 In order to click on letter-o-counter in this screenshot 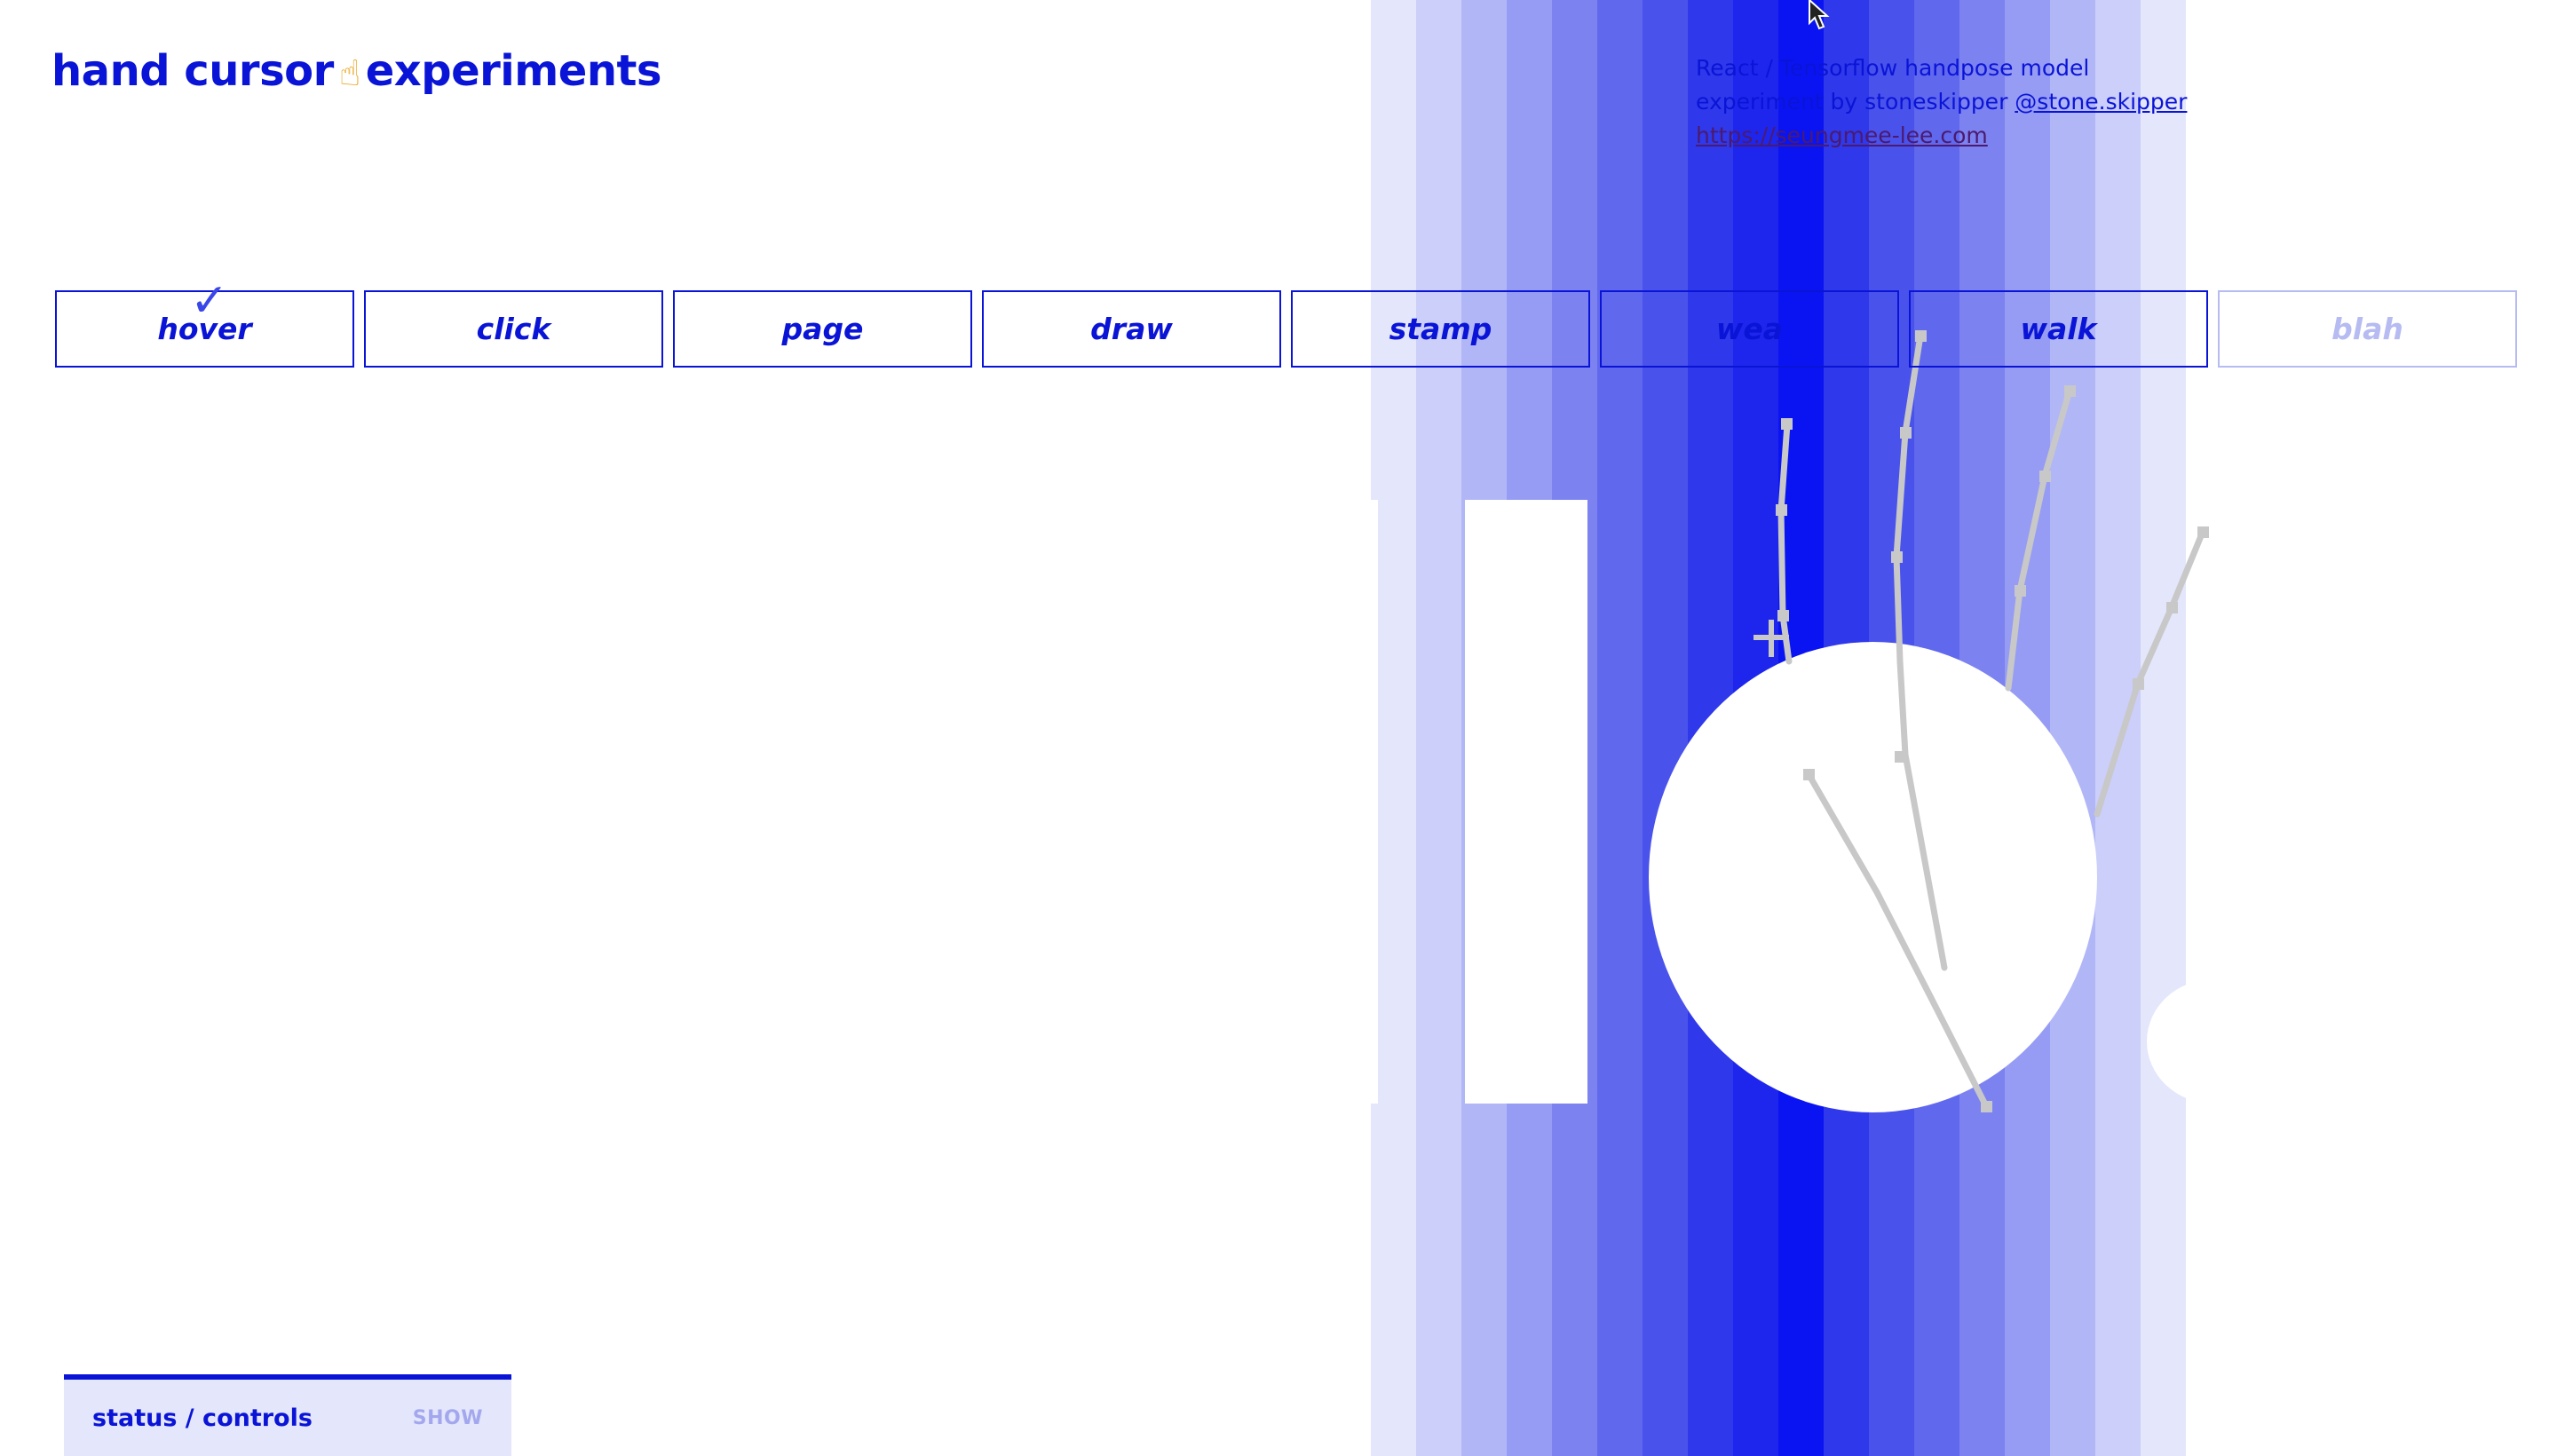, I will do `click(1873, 878)`.